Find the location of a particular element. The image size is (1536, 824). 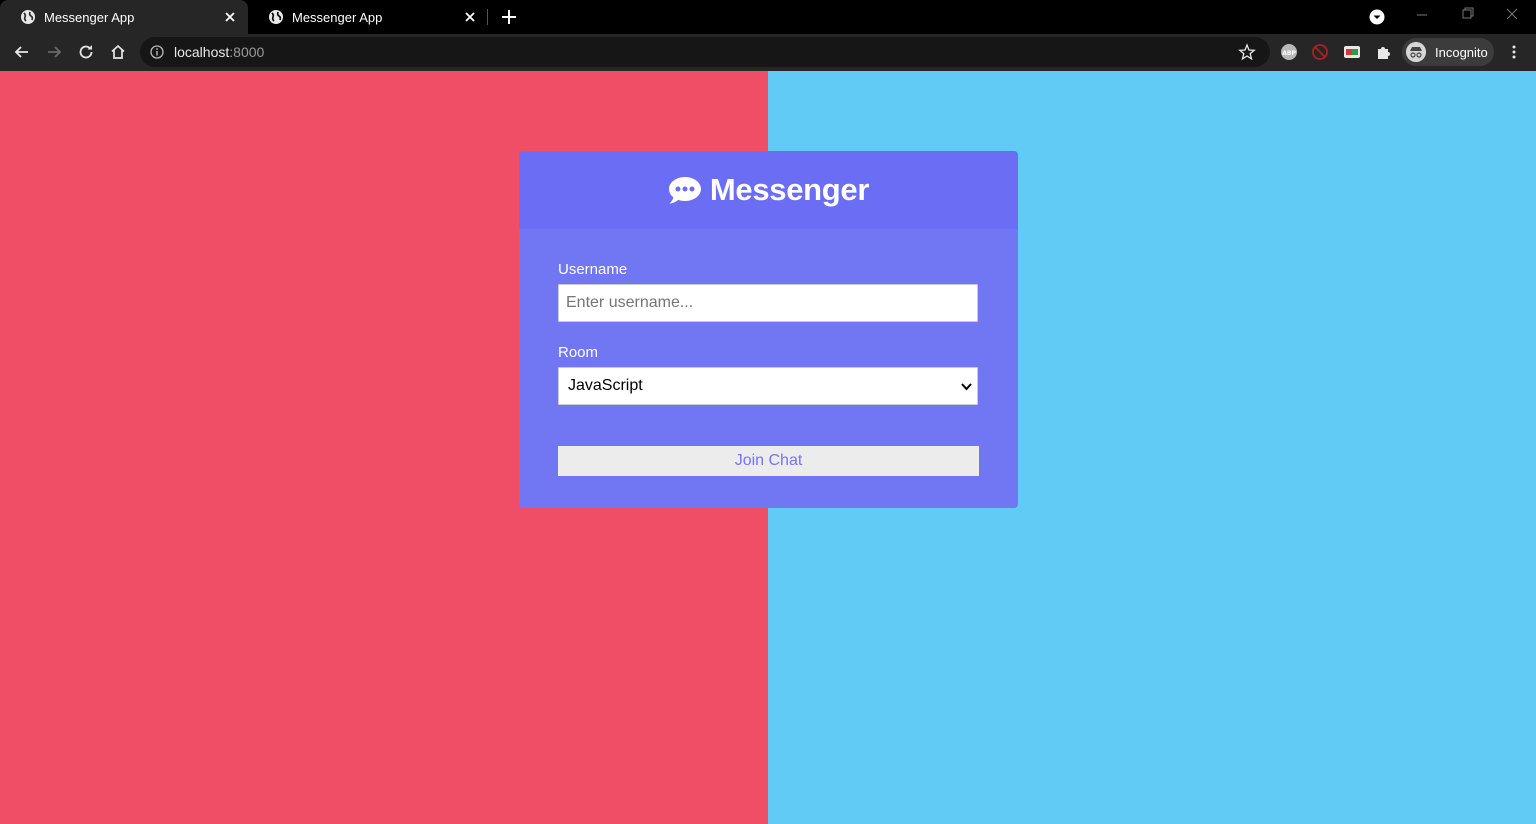

svg-text: ABP is located at coordinates (1289, 53).